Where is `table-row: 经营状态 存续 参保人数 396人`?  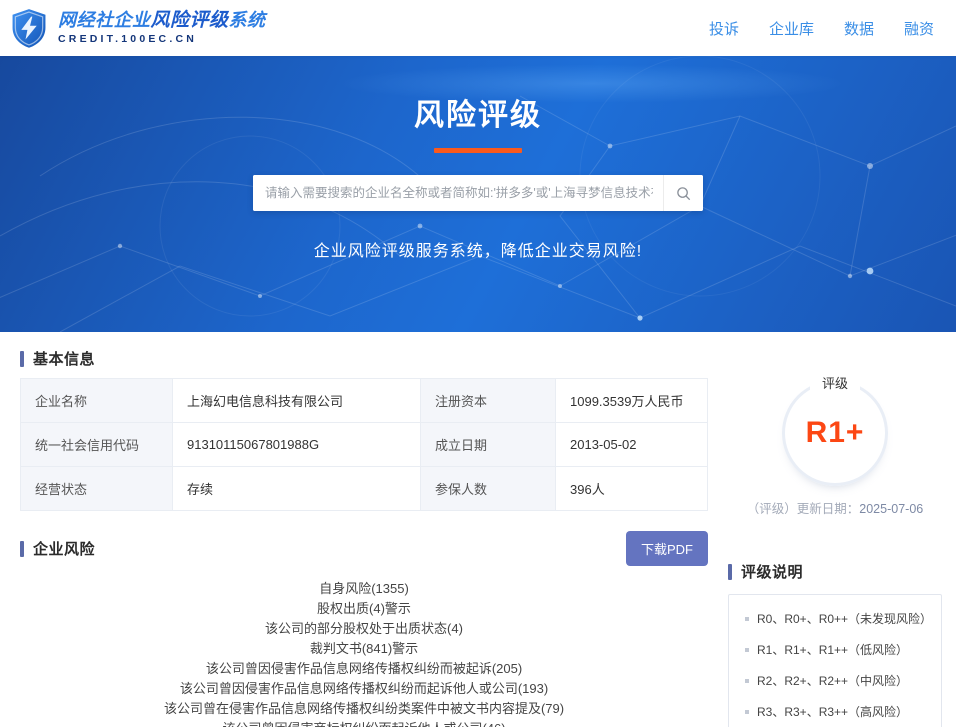 table-row: 经营状态 存续 参保人数 396人 is located at coordinates (364, 489).